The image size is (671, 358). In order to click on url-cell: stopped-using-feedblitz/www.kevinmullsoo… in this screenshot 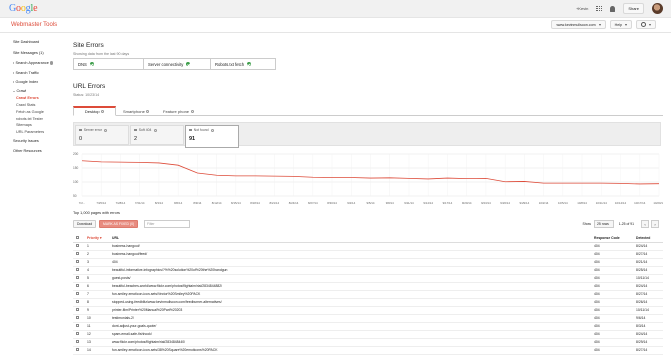, I will do `click(353, 302)`.